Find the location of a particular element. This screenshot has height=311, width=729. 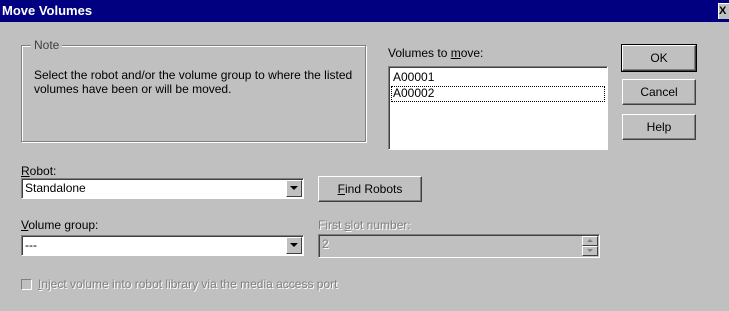

note-legend: Note is located at coordinates (47, 45).